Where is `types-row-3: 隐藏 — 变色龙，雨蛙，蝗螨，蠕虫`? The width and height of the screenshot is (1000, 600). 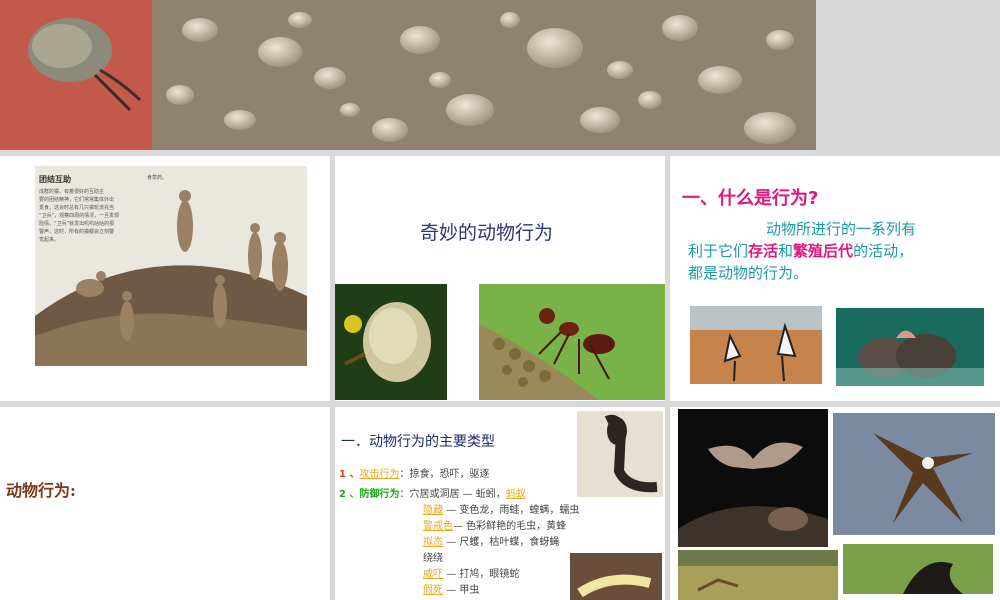 types-row-3: 隐藏 — 变色龙，雨蛙，蝗螨，蠕虫 is located at coordinates (501, 510).